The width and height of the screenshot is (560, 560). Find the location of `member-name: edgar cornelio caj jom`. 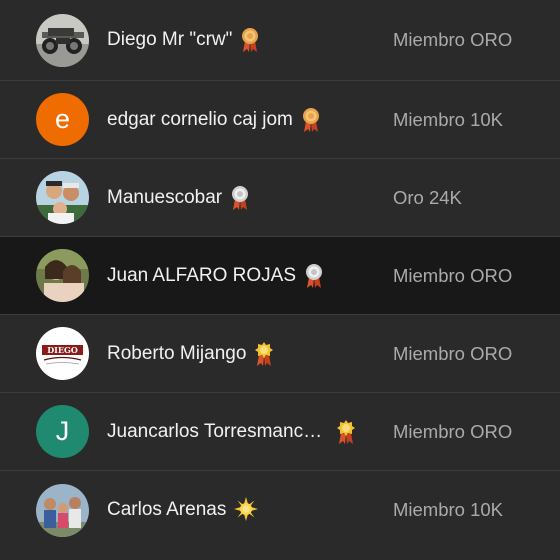

member-name: edgar cornelio caj jom is located at coordinates (200, 120).